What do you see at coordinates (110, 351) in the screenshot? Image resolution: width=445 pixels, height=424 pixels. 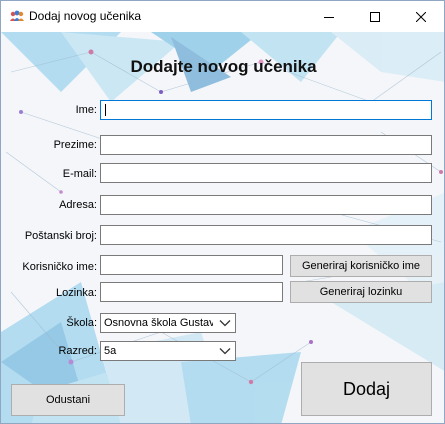 I see `razred-selected-value: 5a` at bounding box center [110, 351].